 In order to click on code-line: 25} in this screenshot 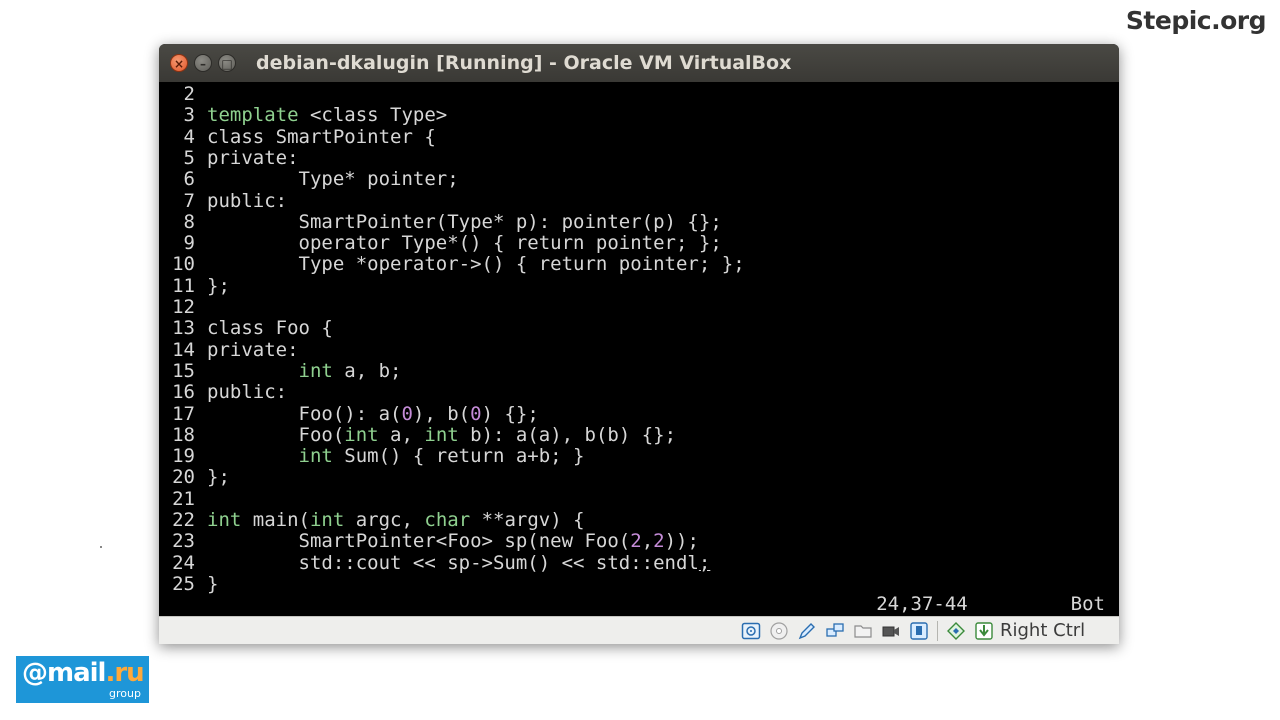, I will do `click(189, 583)`.